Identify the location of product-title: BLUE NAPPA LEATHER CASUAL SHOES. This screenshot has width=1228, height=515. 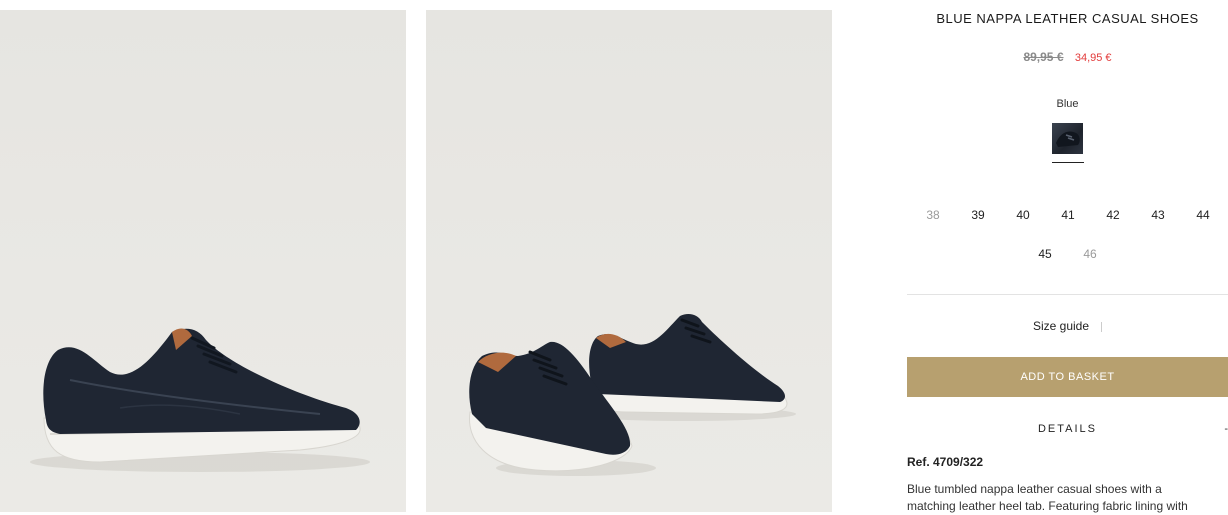
(1067, 18).